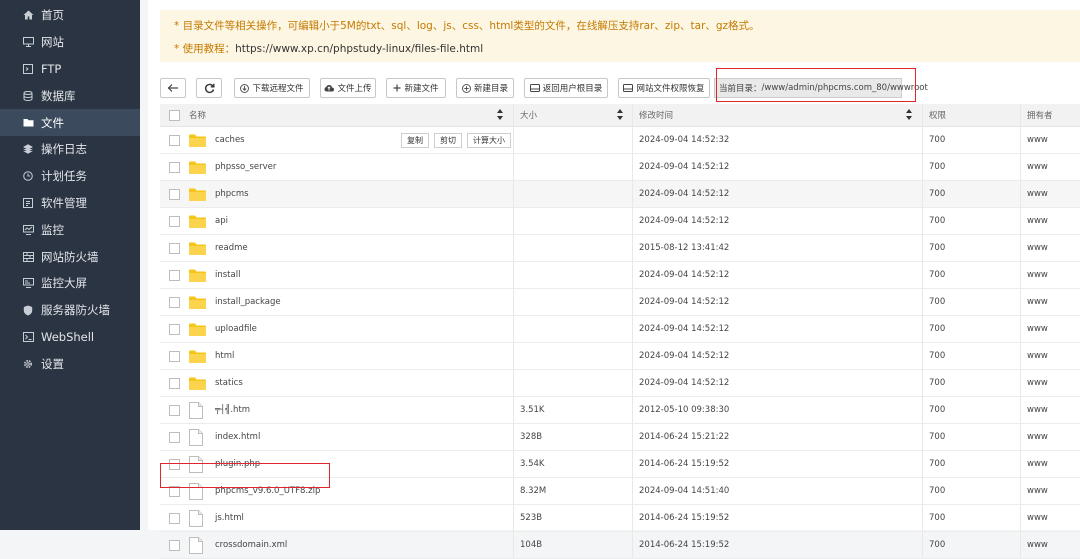  I want to click on back-to-root-button: 返回用户根目录, so click(566, 88).